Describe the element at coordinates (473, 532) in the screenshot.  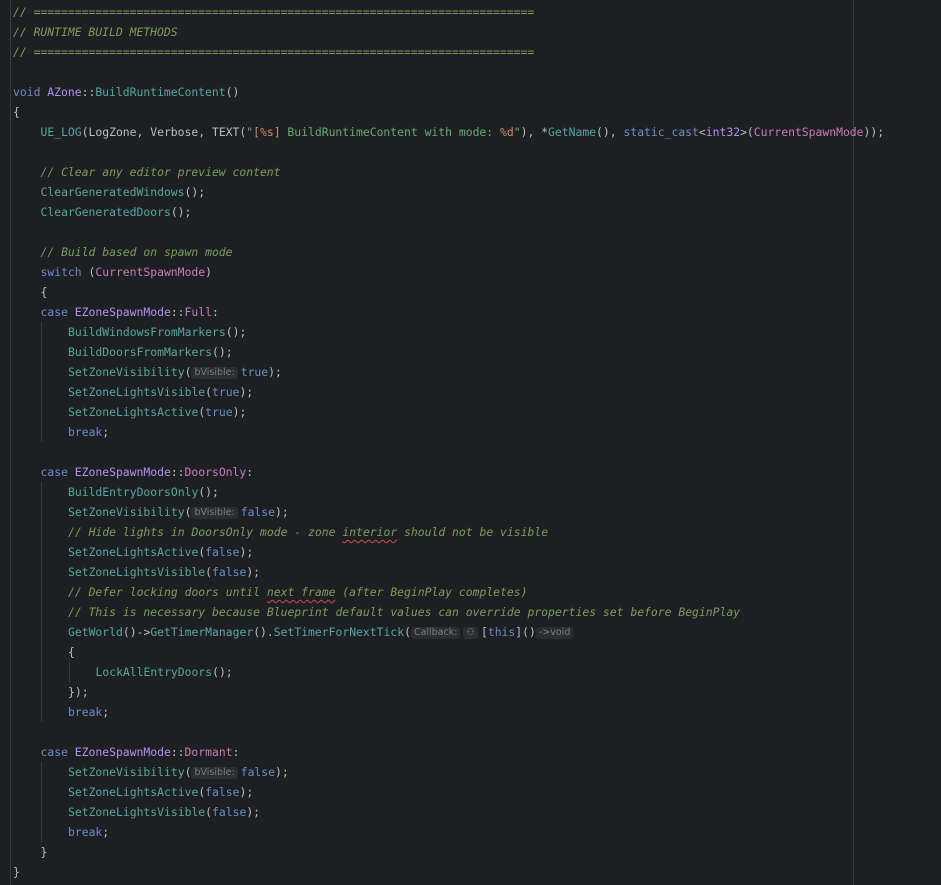
I see `code-token: should not be visible` at that location.